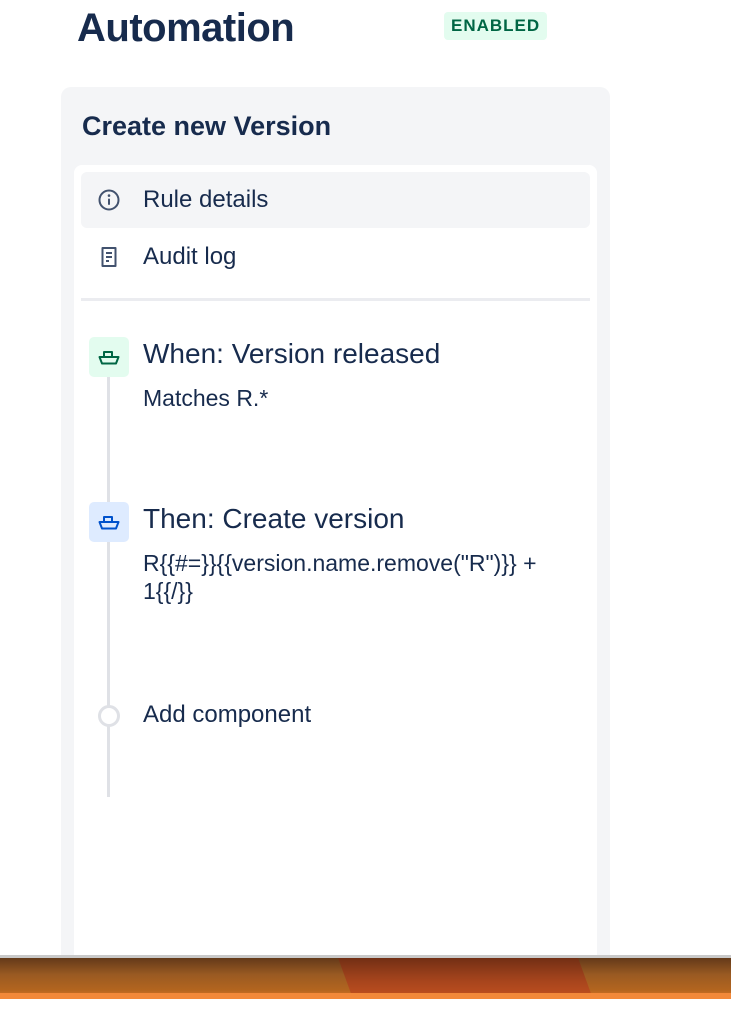 The width and height of the screenshot is (731, 1025). Describe the element at coordinates (496, 26) in the screenshot. I see `status-badge: ENABLED` at that location.